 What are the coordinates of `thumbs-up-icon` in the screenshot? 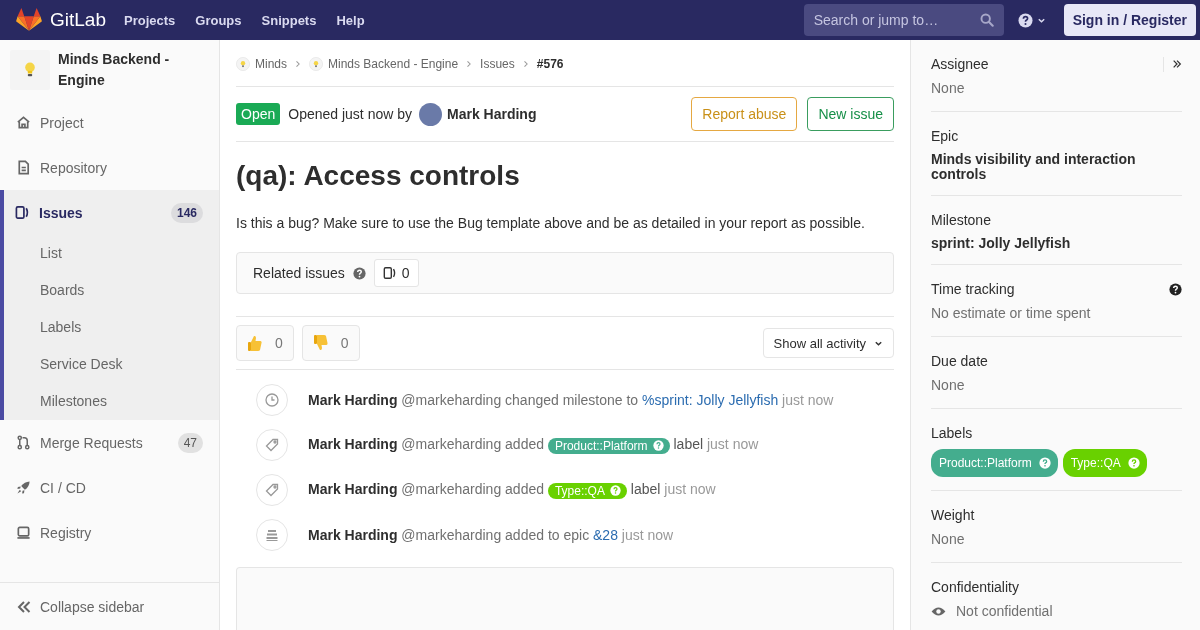 It's located at (255, 343).